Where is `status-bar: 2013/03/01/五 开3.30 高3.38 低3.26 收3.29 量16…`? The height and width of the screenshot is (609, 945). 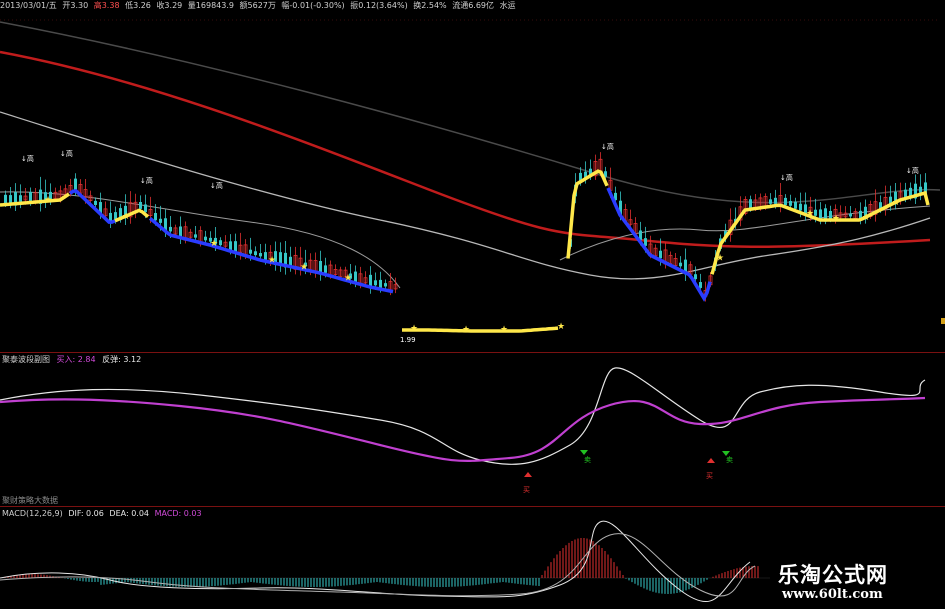
status-bar: 2013/03/01/五 开3.30 高3.38 低3.26 收3.29 量16… is located at coordinates (472, 6).